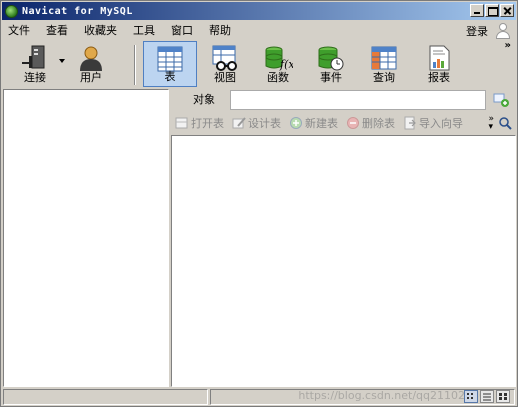 This screenshot has height=407, width=518. I want to click on tab-strip-empty, so click(358, 100).